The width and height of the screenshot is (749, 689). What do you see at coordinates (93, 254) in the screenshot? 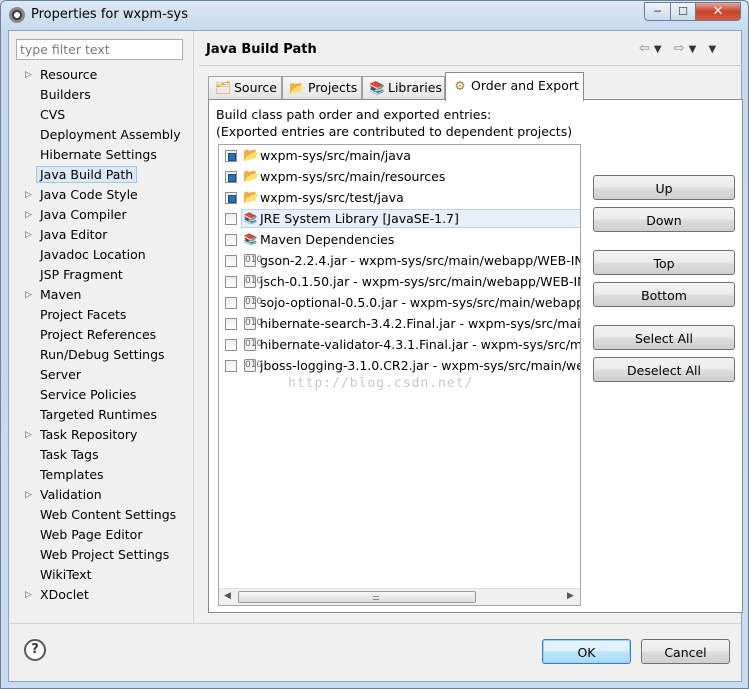
I see `tree-item-label: Javadoc Location` at bounding box center [93, 254].